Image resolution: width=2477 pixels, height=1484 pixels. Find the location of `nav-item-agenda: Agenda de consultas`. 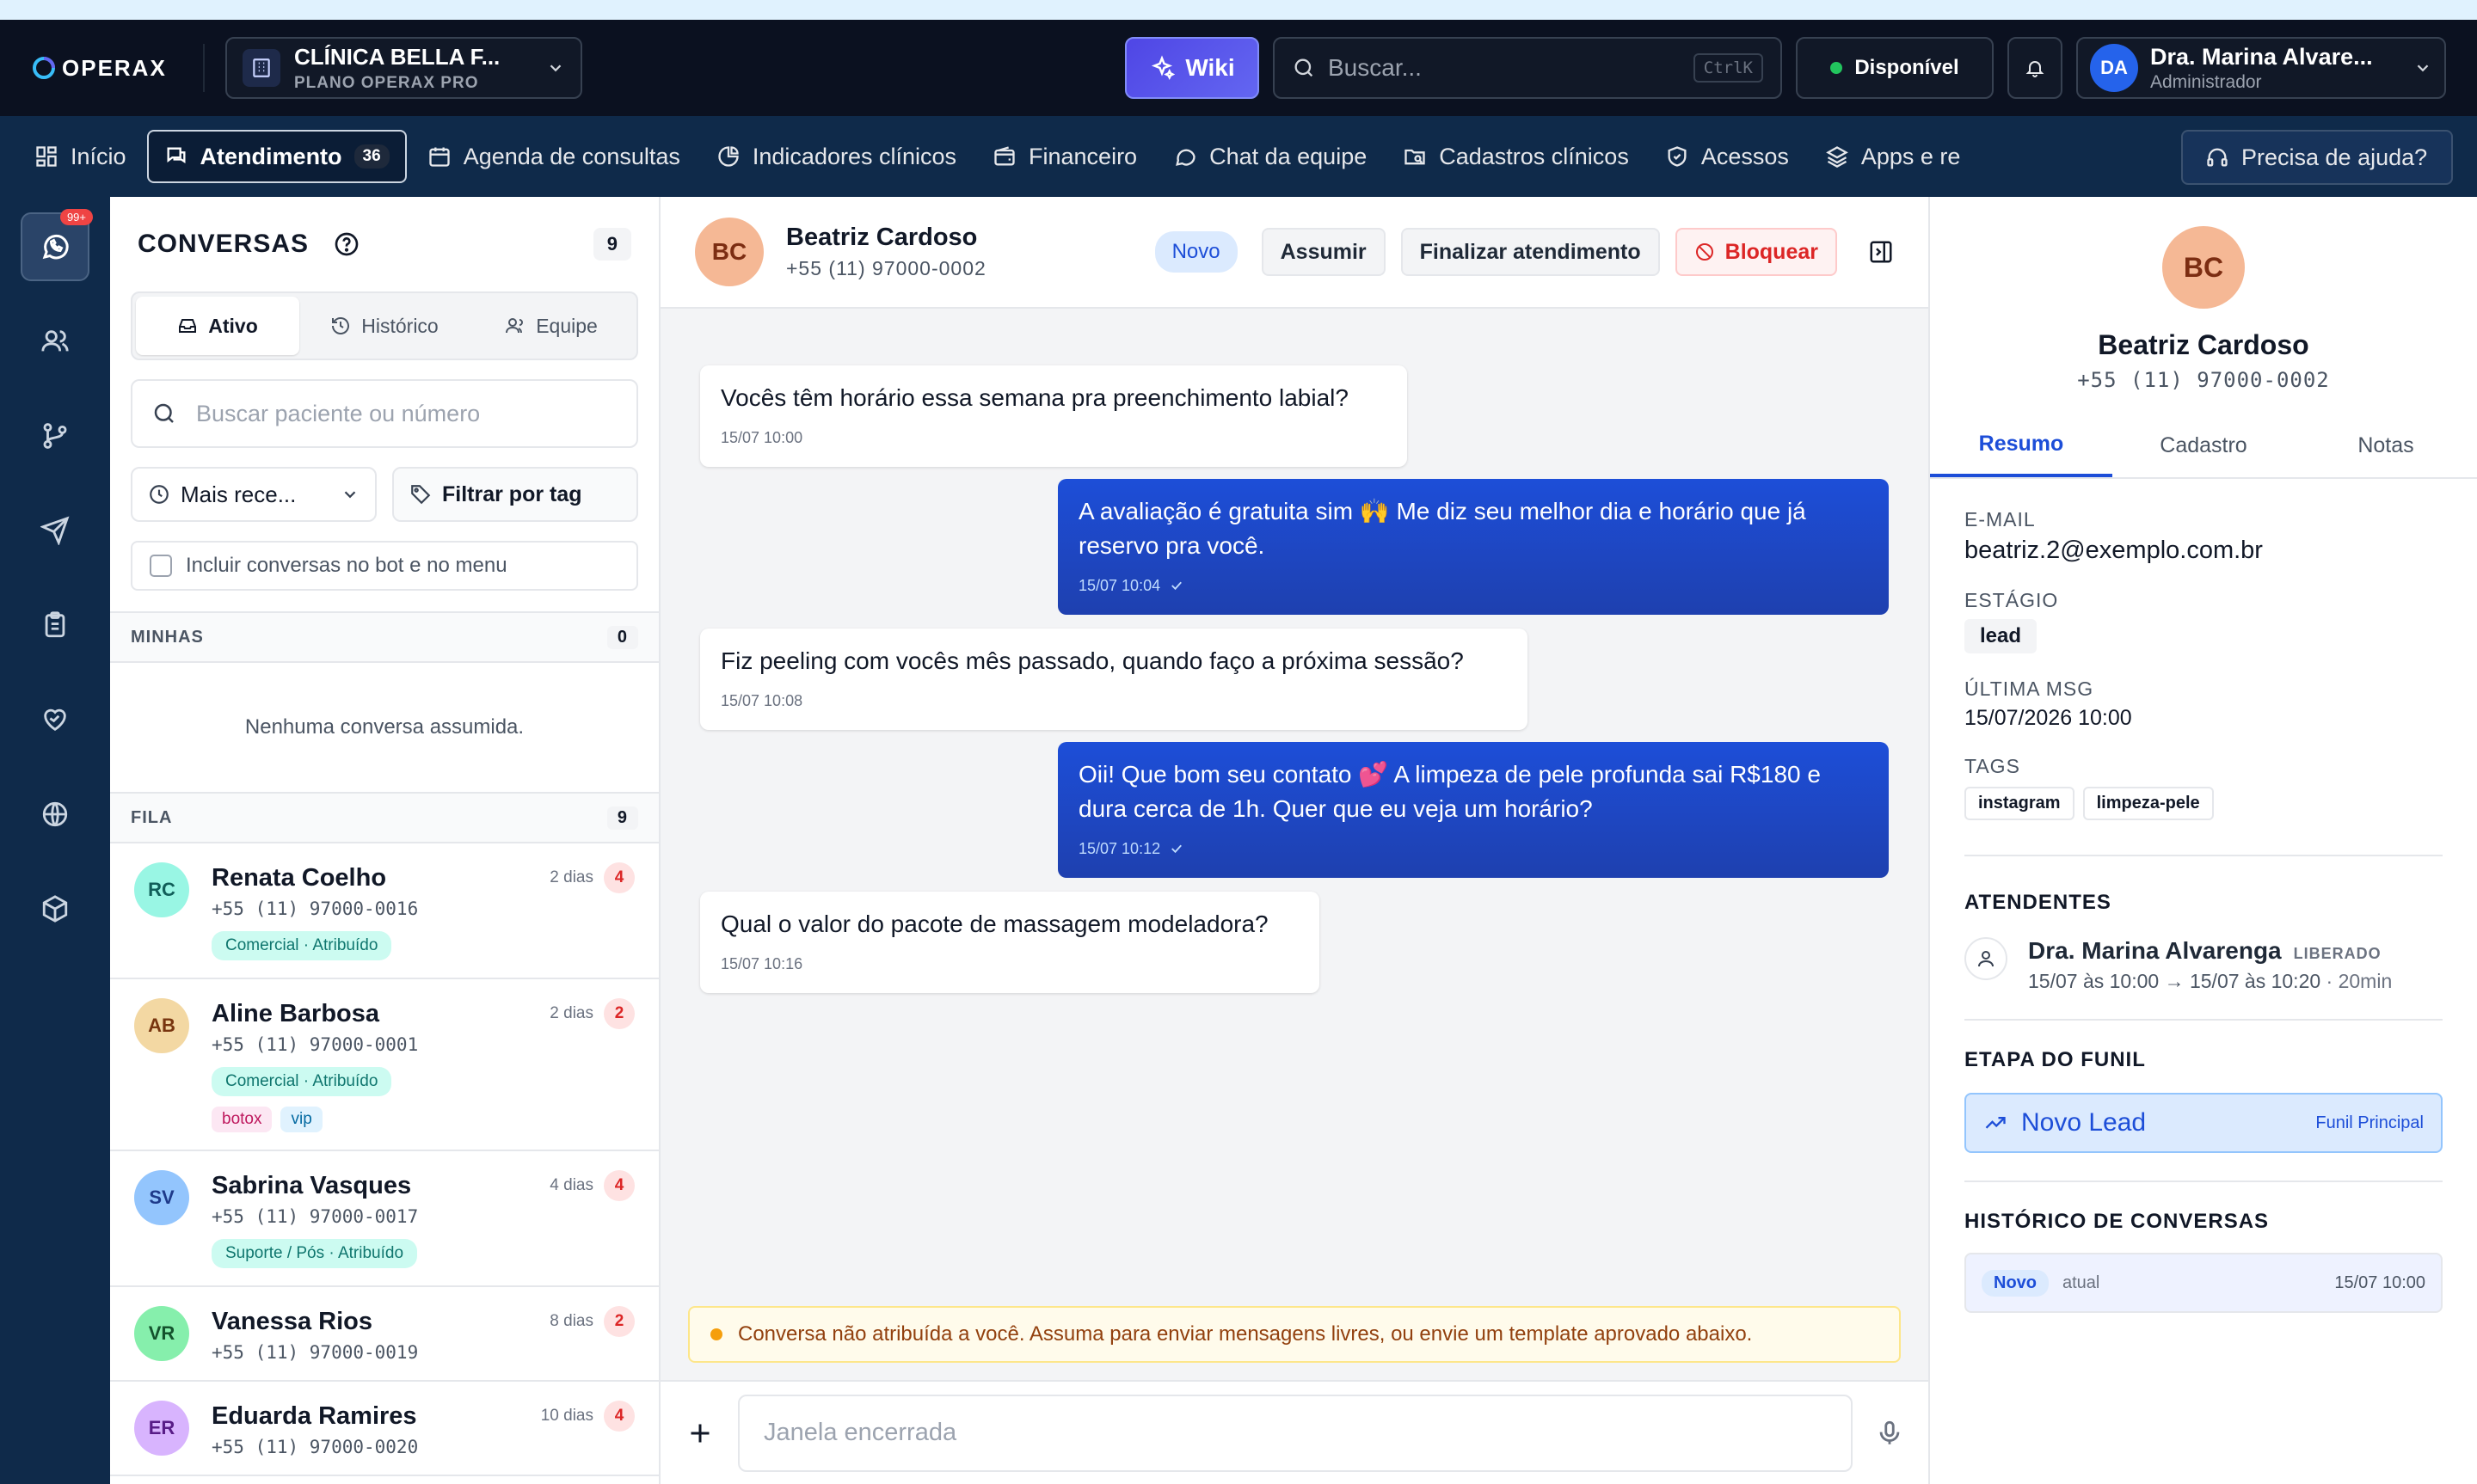

nav-item-agenda: Agenda de consultas is located at coordinates (554, 156).